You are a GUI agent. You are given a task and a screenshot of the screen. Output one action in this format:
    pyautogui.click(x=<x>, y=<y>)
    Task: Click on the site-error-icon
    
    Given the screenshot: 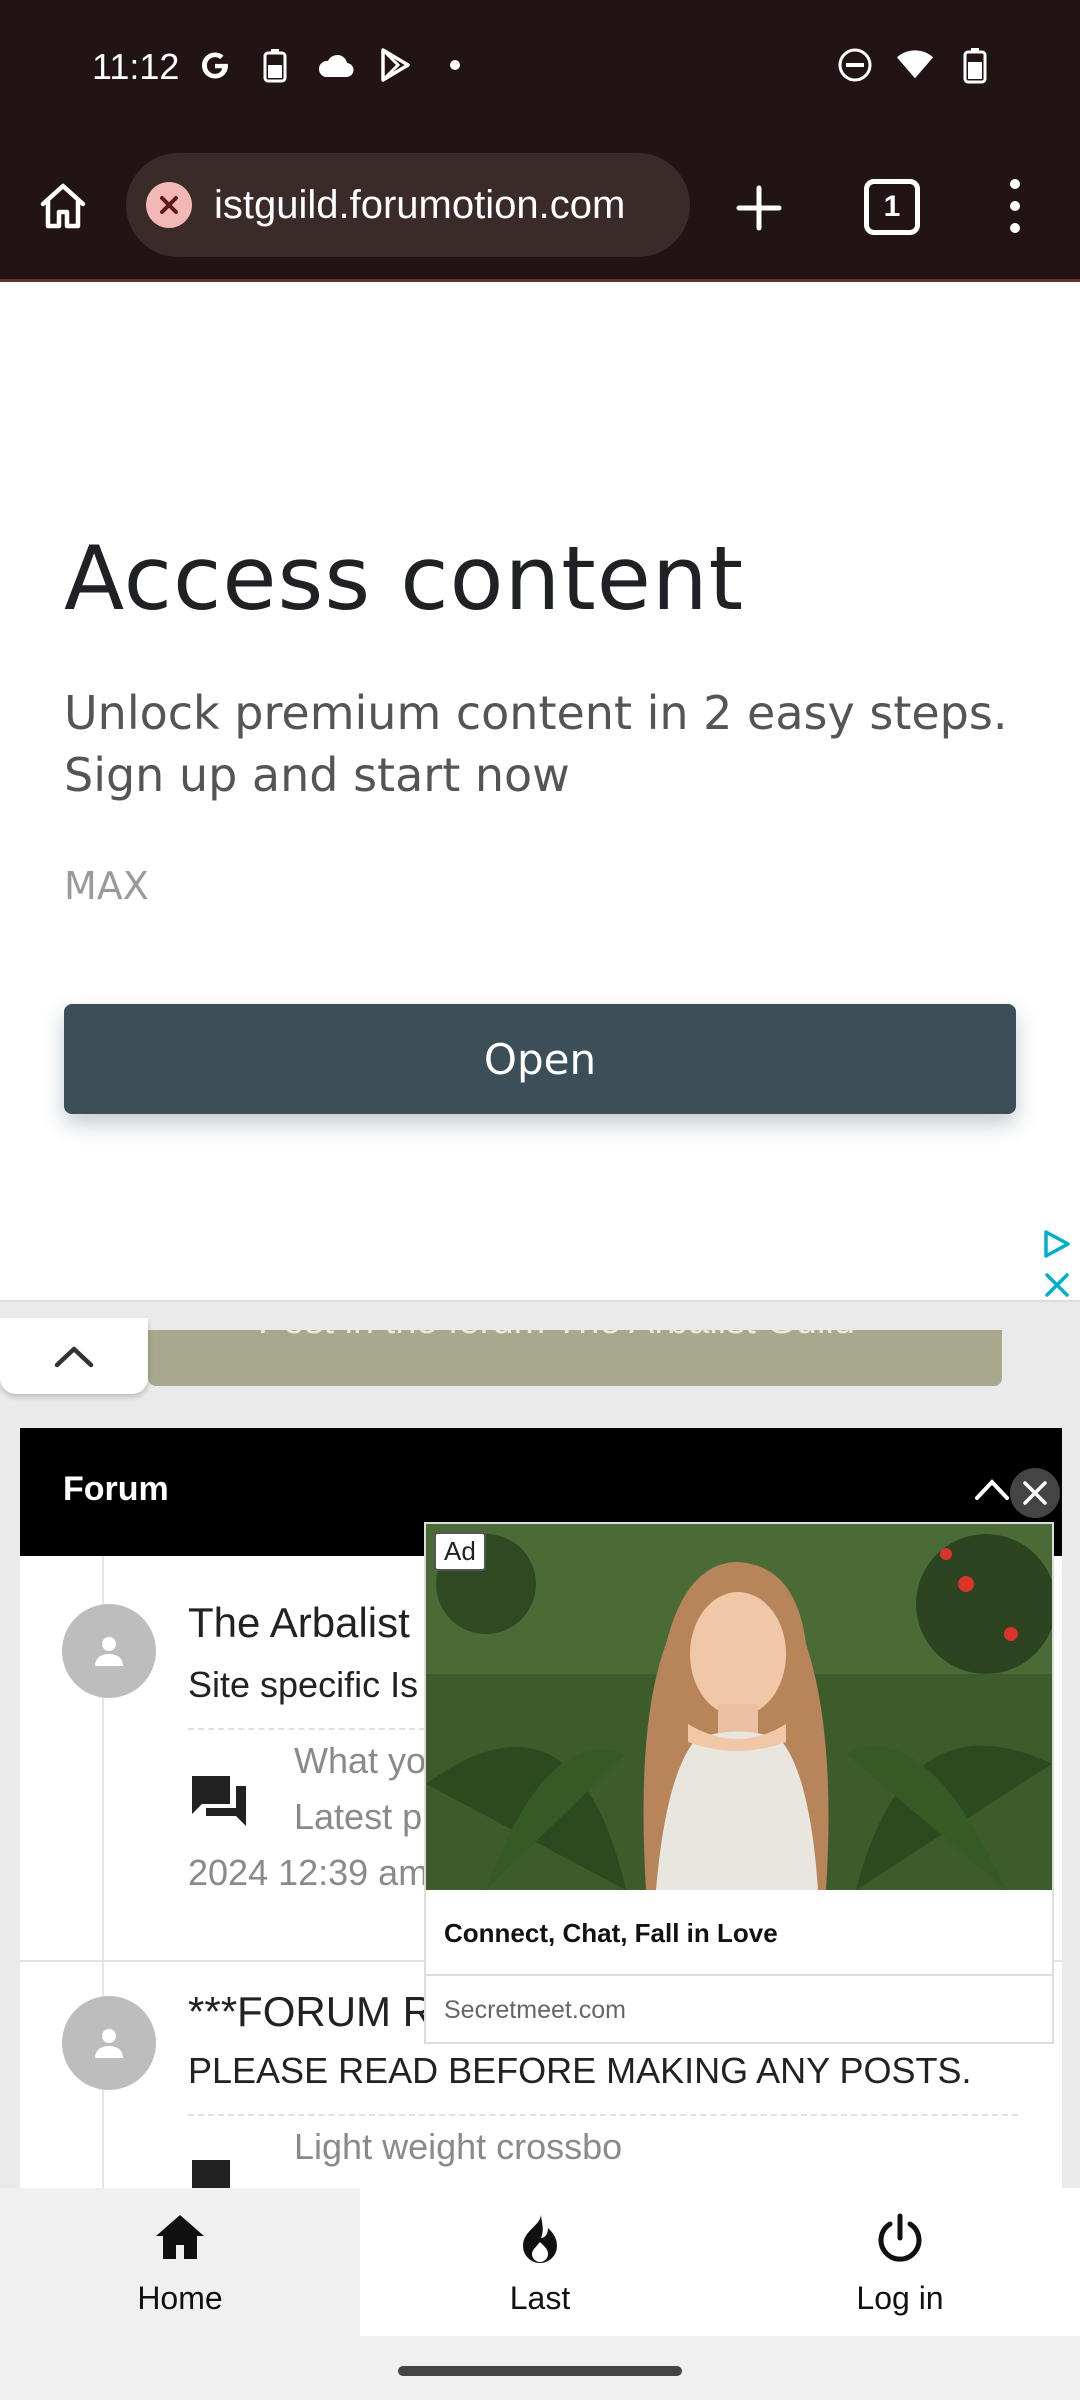 What is the action you would take?
    pyautogui.click(x=169, y=205)
    